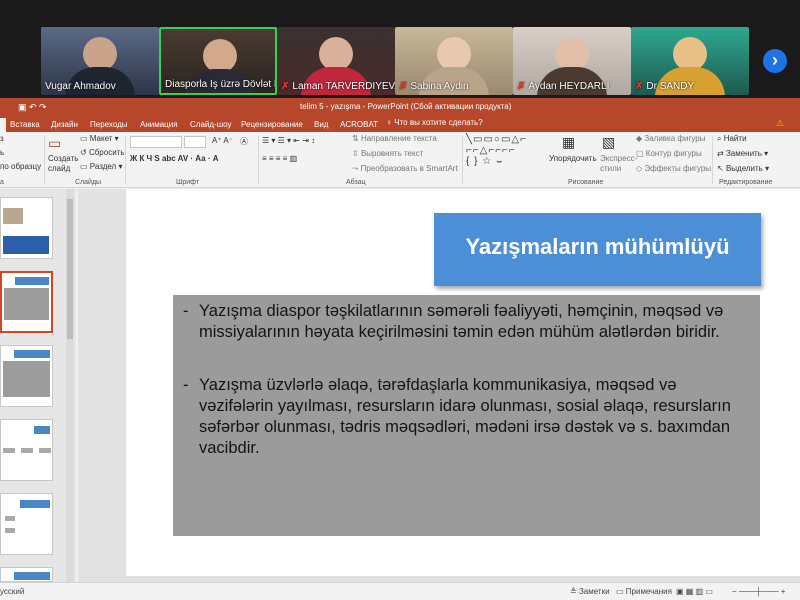 The height and width of the screenshot is (600, 800). I want to click on layout-button: ▭ Макет ▾, so click(99, 138).